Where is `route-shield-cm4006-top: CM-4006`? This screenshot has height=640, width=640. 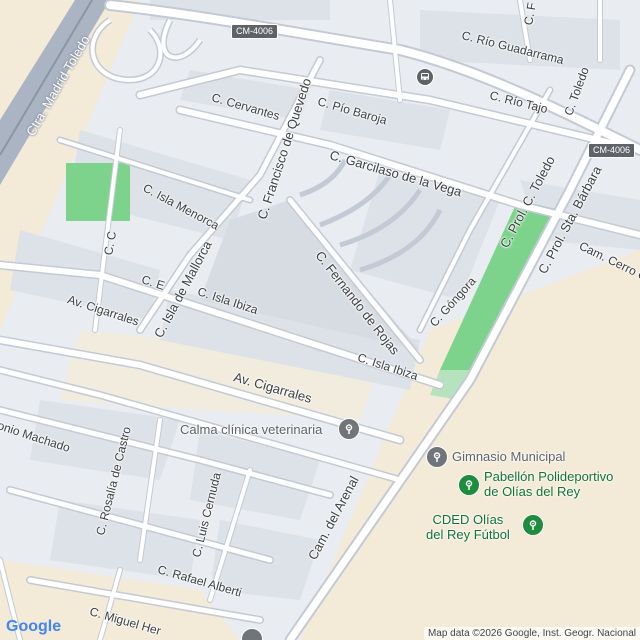 route-shield-cm4006-top: CM-4006 is located at coordinates (255, 31).